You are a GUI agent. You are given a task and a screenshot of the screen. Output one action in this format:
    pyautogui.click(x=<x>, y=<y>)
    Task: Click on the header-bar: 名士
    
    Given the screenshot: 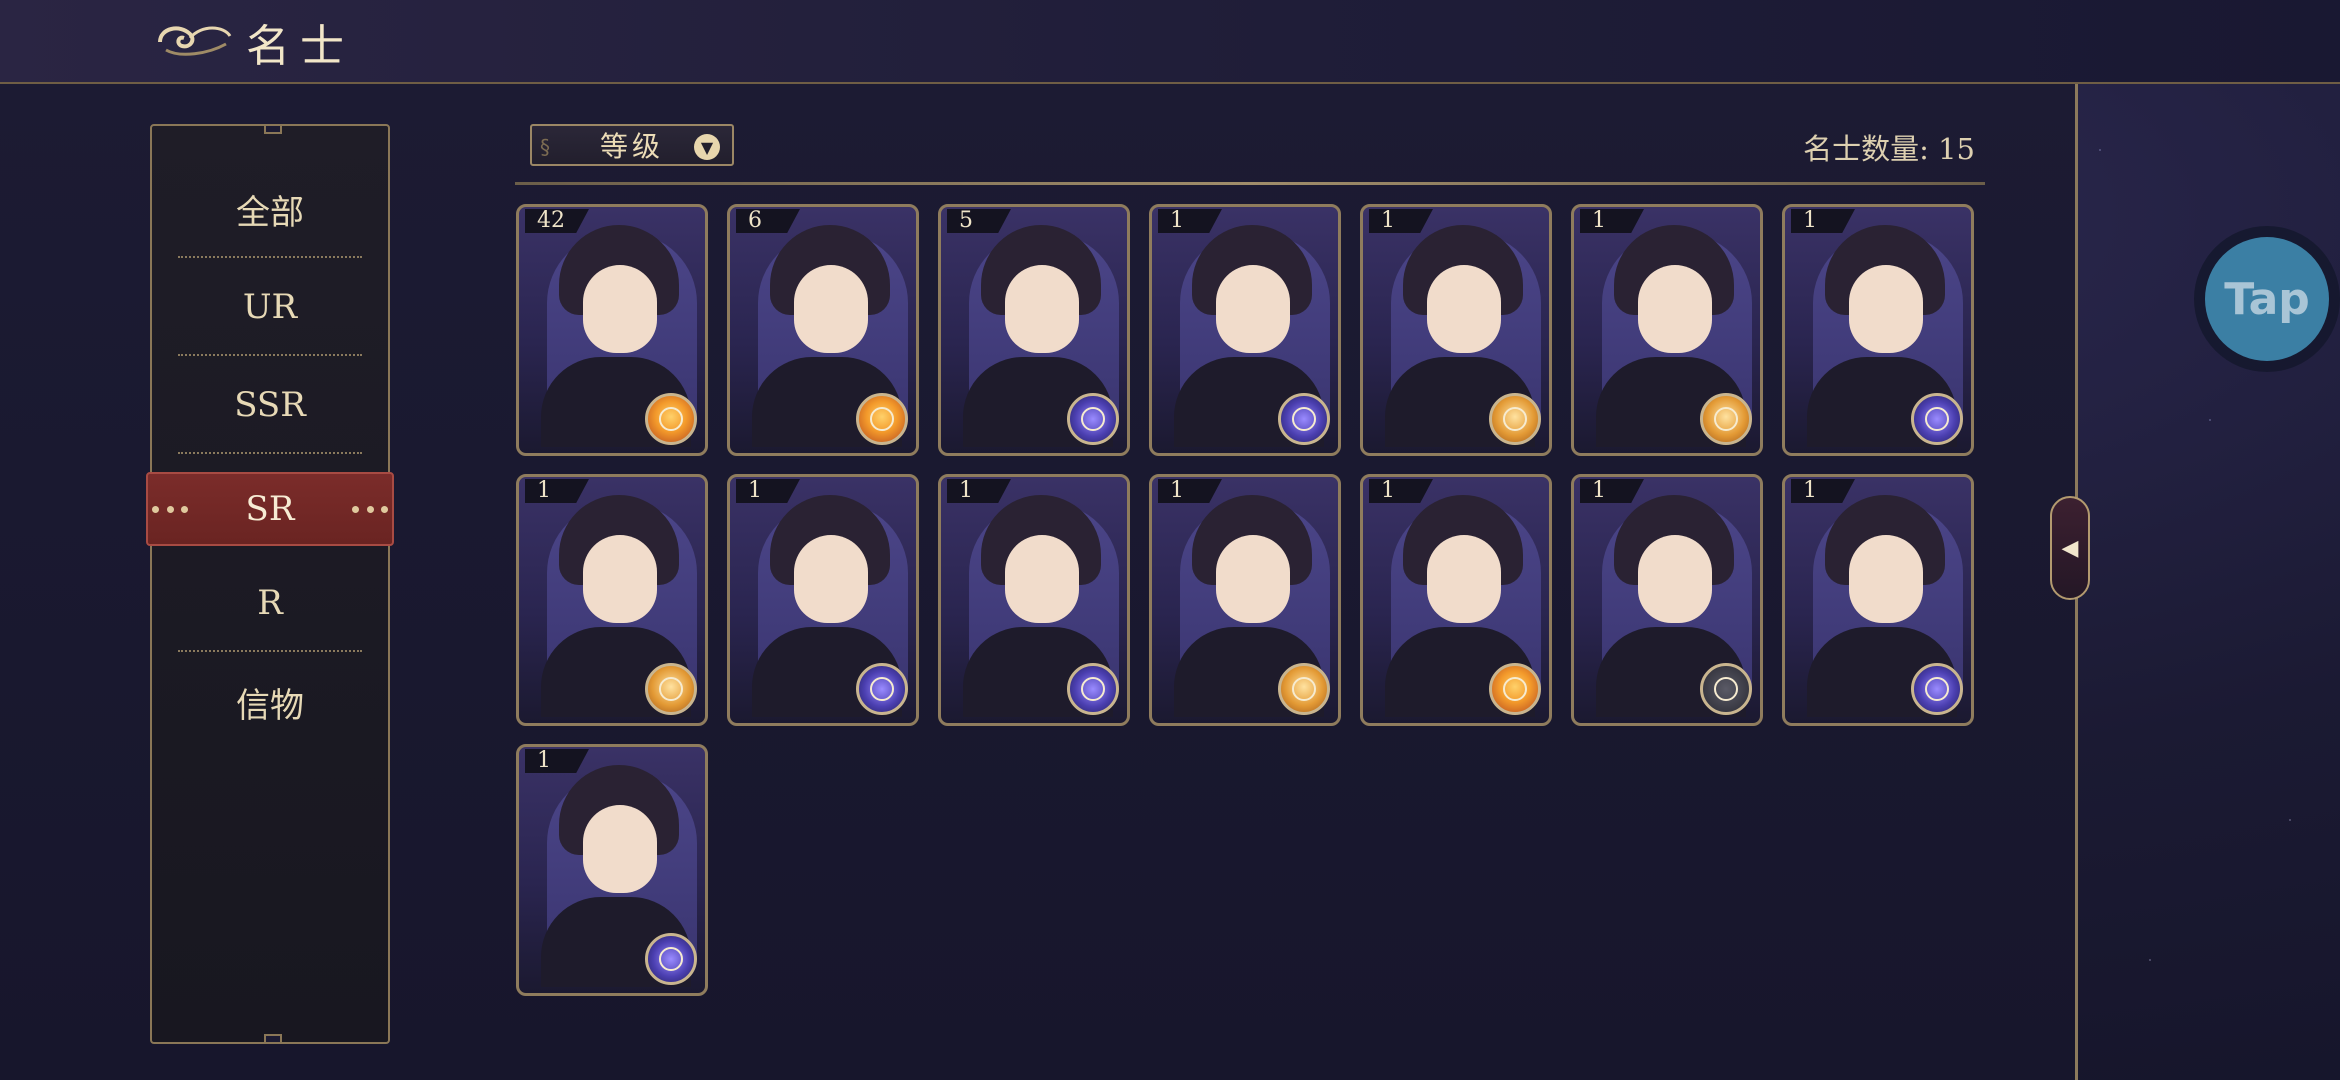 What is the action you would take?
    pyautogui.click(x=1170, y=42)
    